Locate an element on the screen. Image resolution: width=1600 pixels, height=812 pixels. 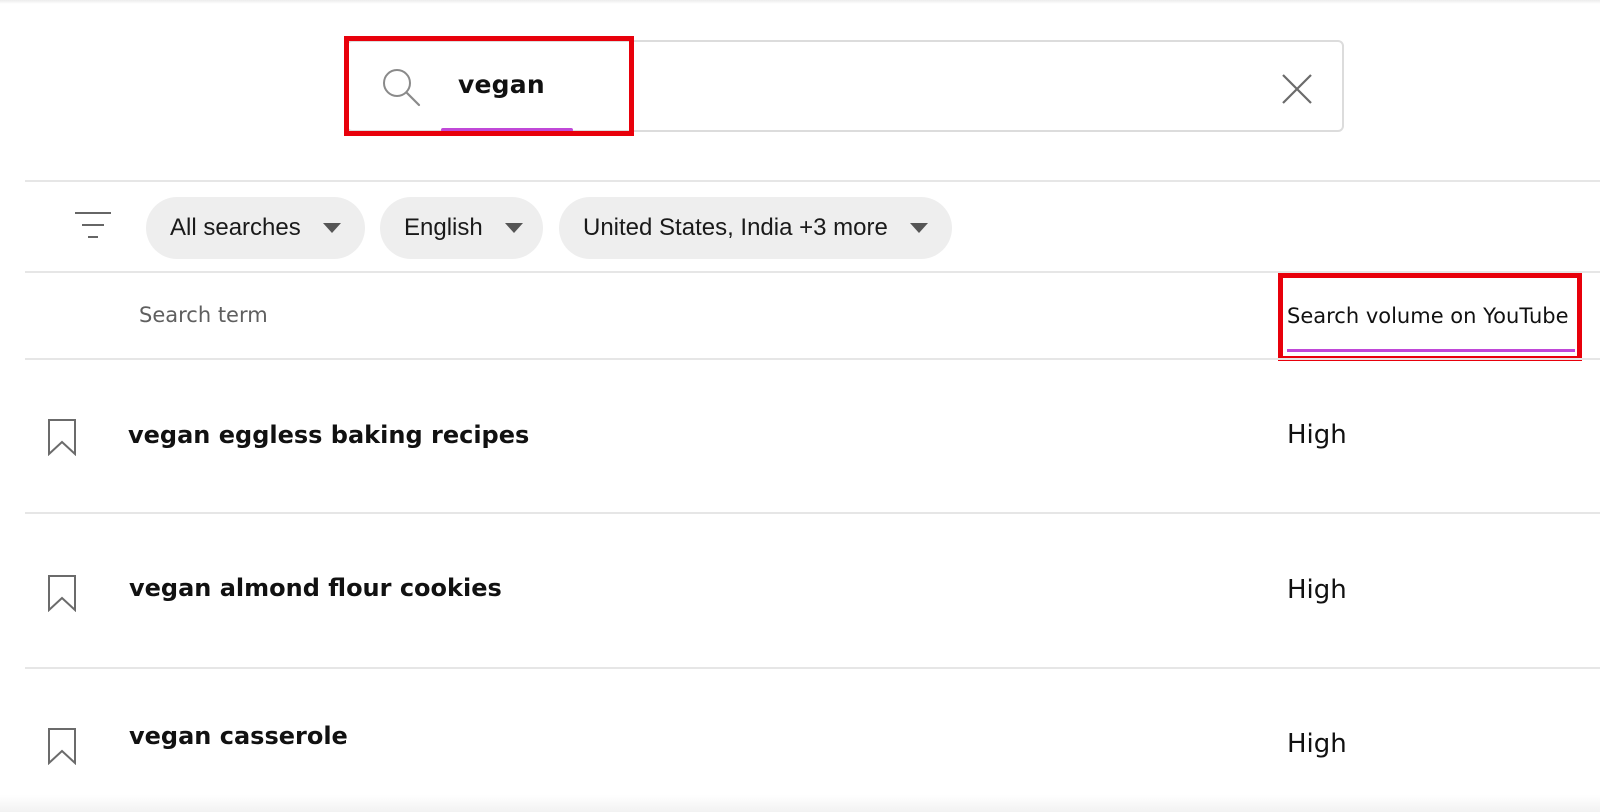
search-highlight-box is located at coordinates (489, 86).